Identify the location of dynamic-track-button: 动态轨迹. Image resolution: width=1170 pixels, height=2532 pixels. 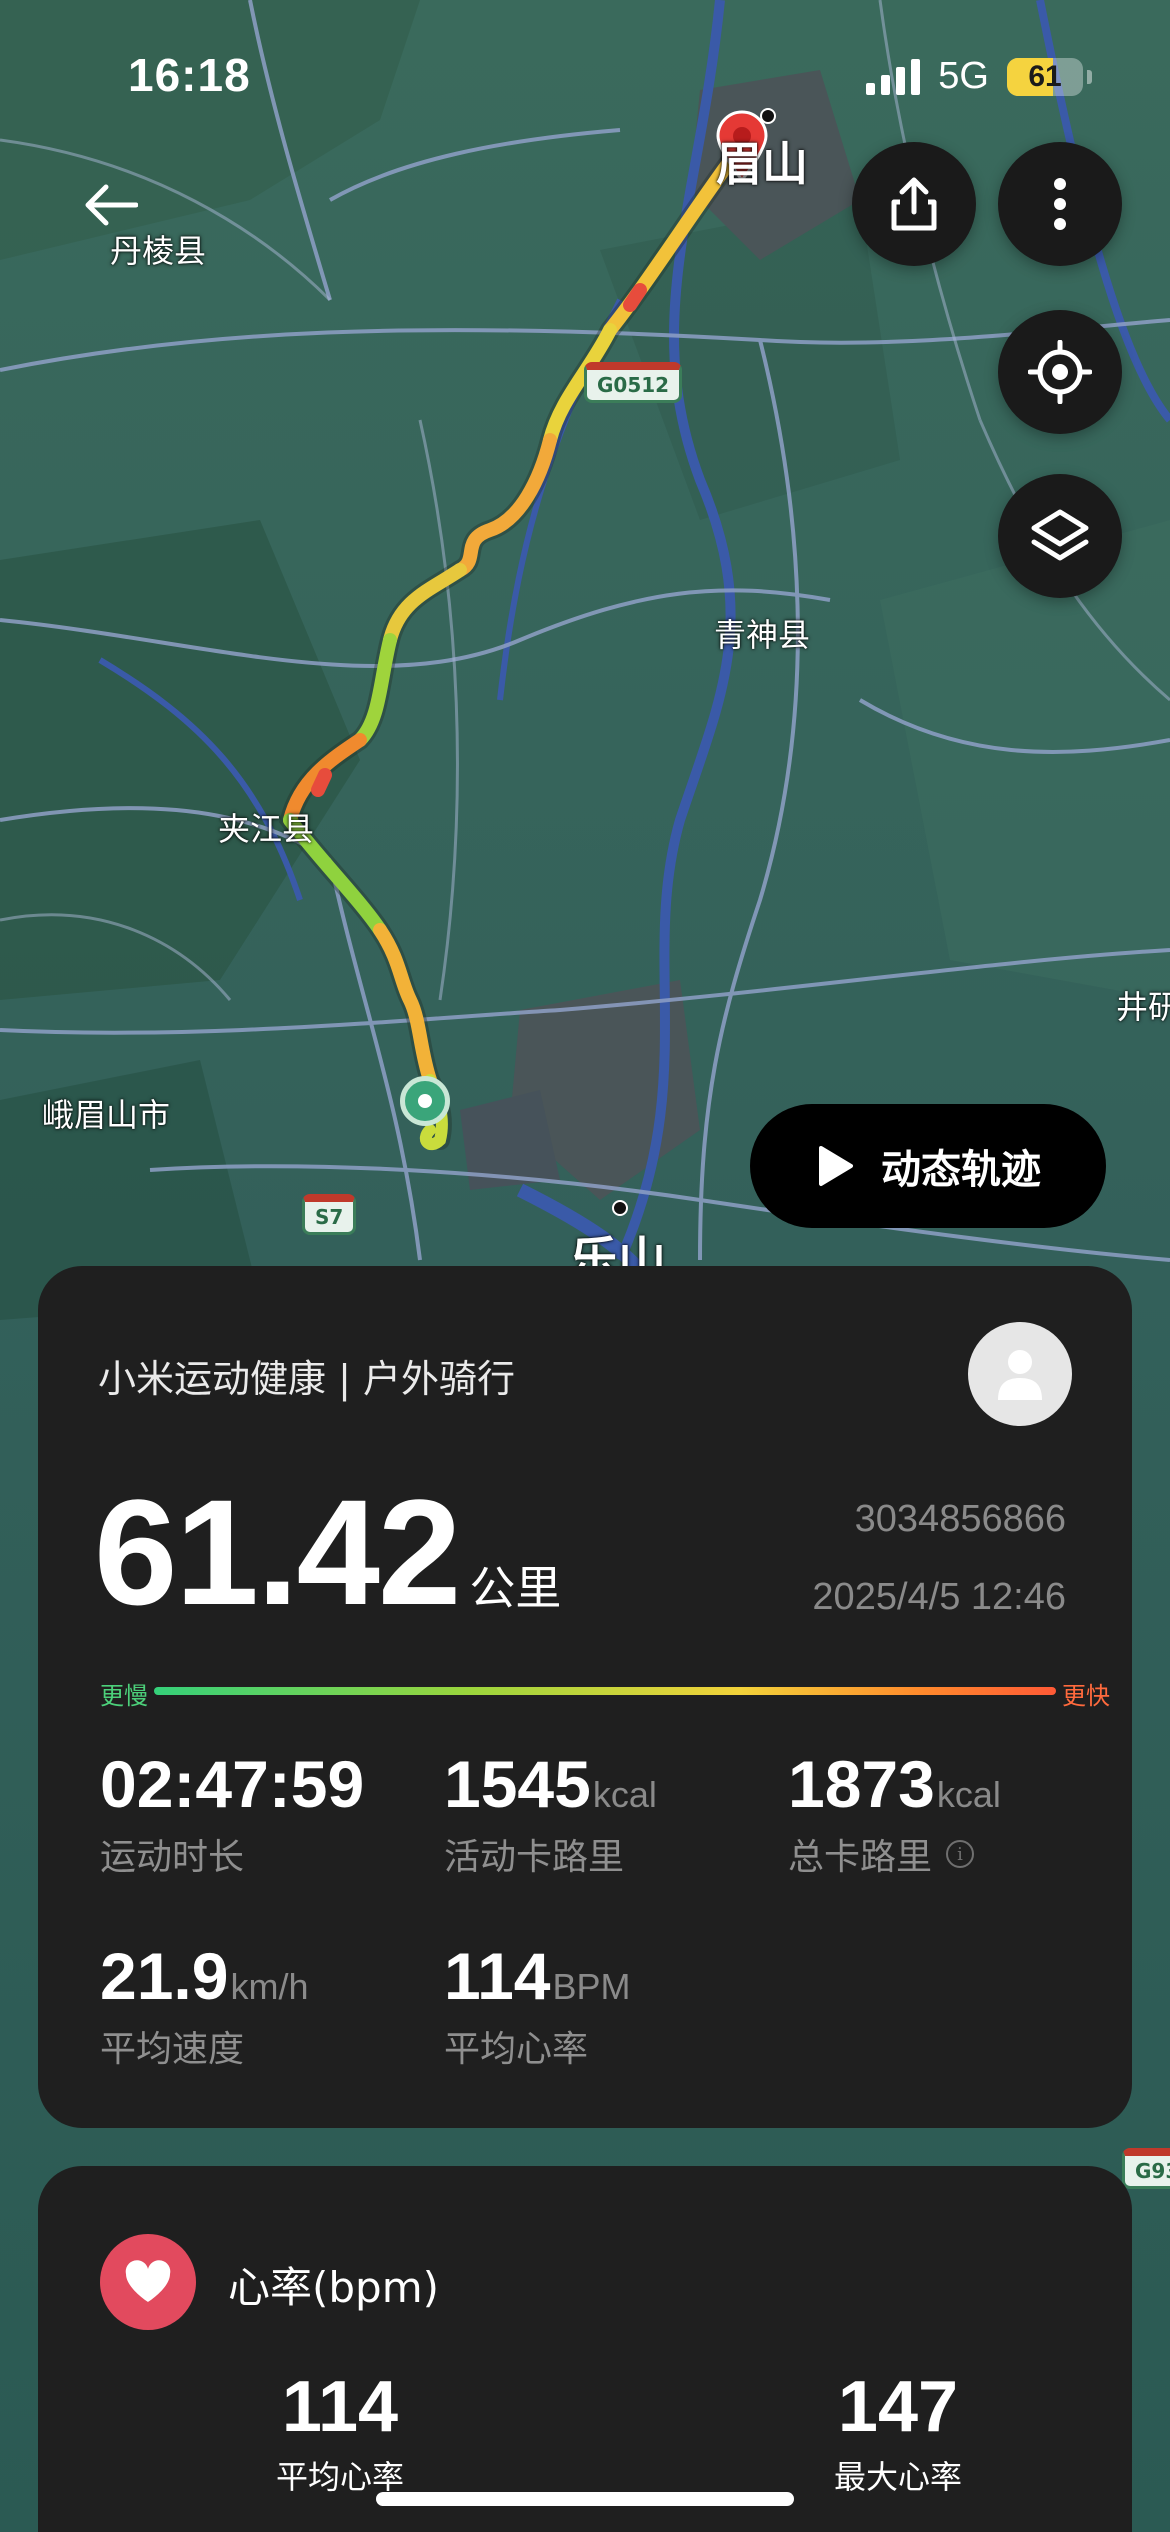
(928, 1166).